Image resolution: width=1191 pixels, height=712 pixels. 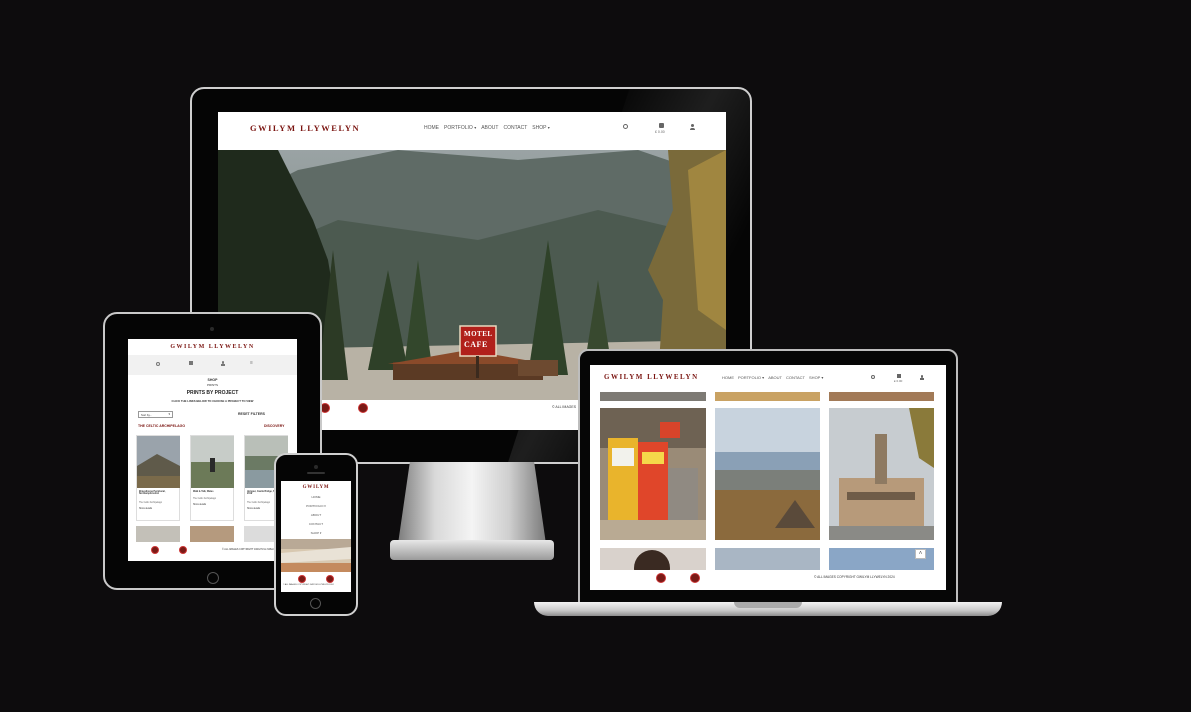 What do you see at coordinates (212, 365) in the screenshot?
I see `tablet-toolbar: ≡` at bounding box center [212, 365].